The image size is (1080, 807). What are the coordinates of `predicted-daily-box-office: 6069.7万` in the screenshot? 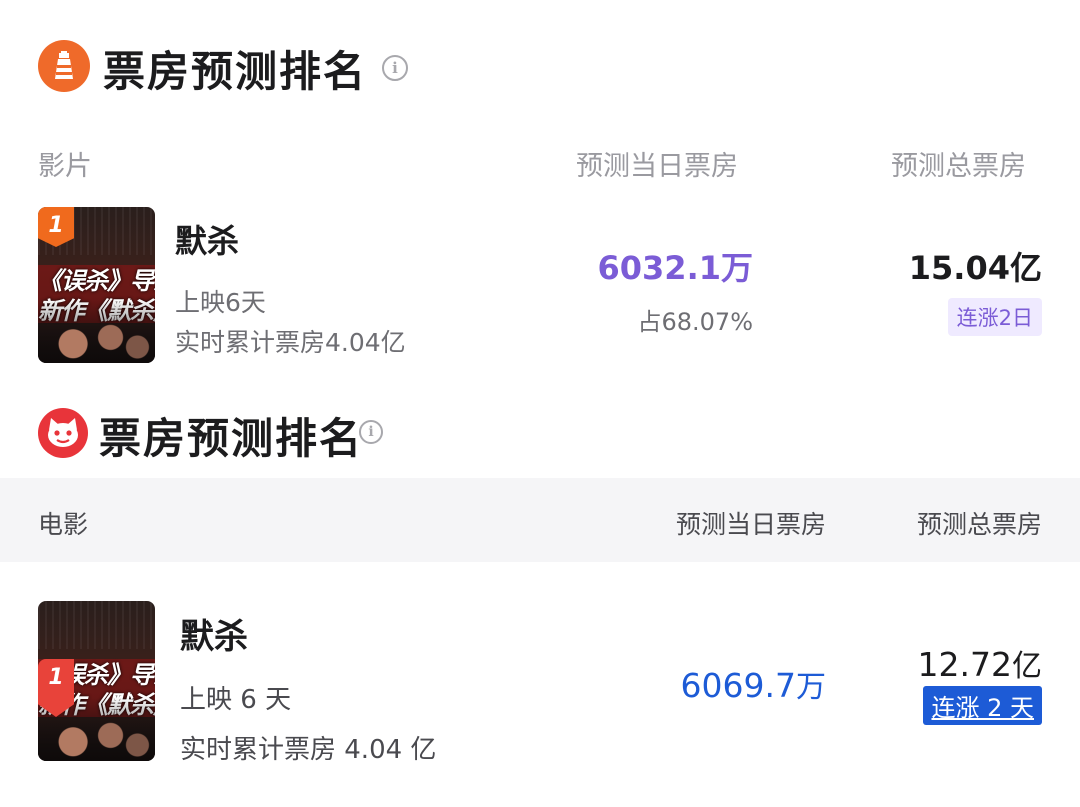 It's located at (753, 684).